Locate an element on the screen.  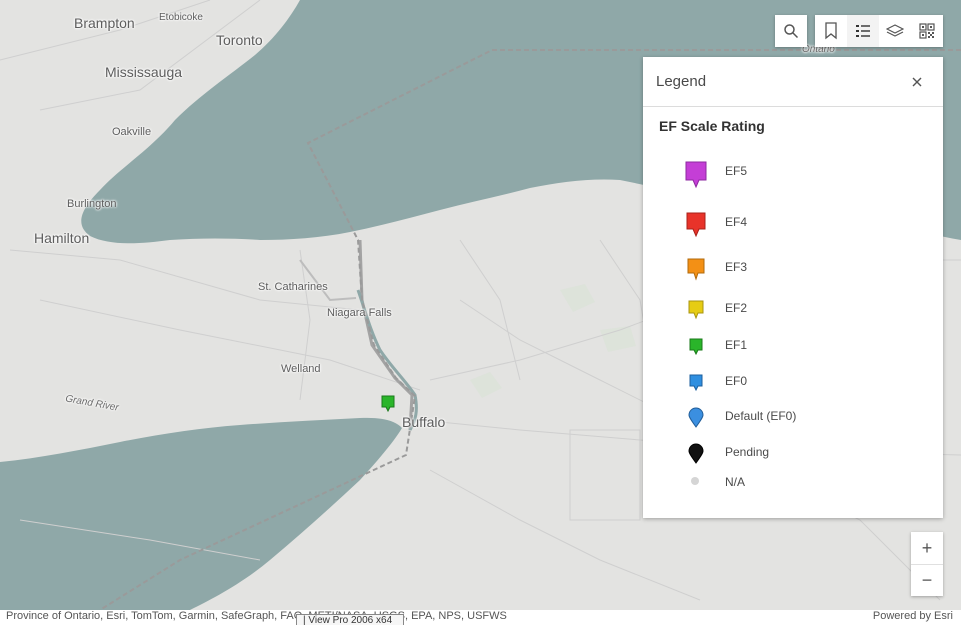
widget-toolbar is located at coordinates (879, 31).